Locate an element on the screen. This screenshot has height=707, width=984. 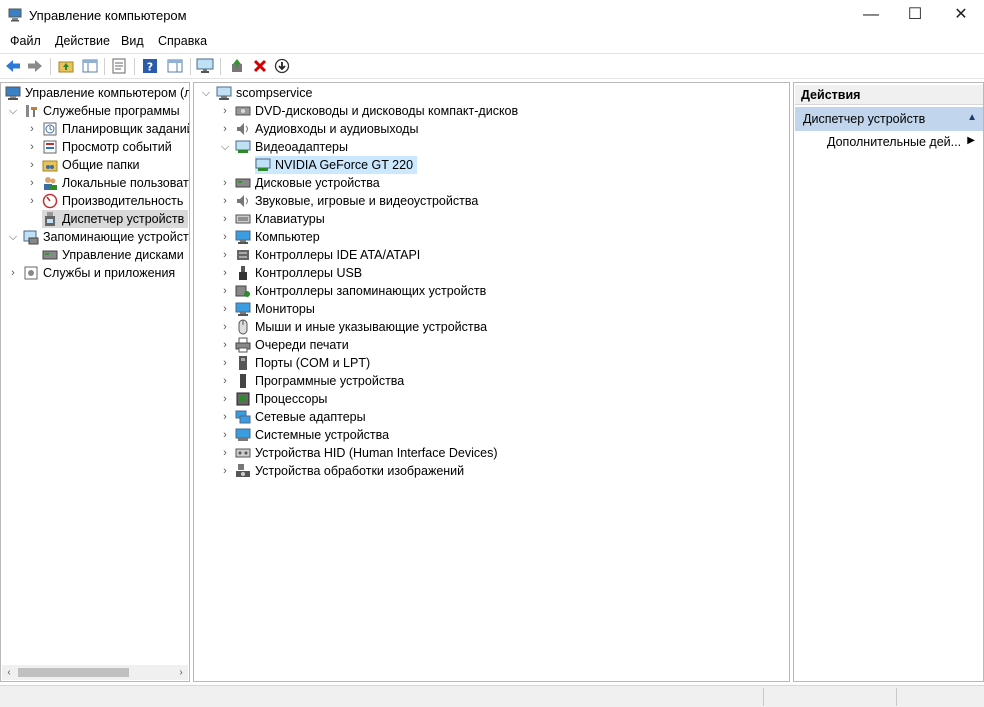
menu-action: Действие is located at coordinates (82, 41).